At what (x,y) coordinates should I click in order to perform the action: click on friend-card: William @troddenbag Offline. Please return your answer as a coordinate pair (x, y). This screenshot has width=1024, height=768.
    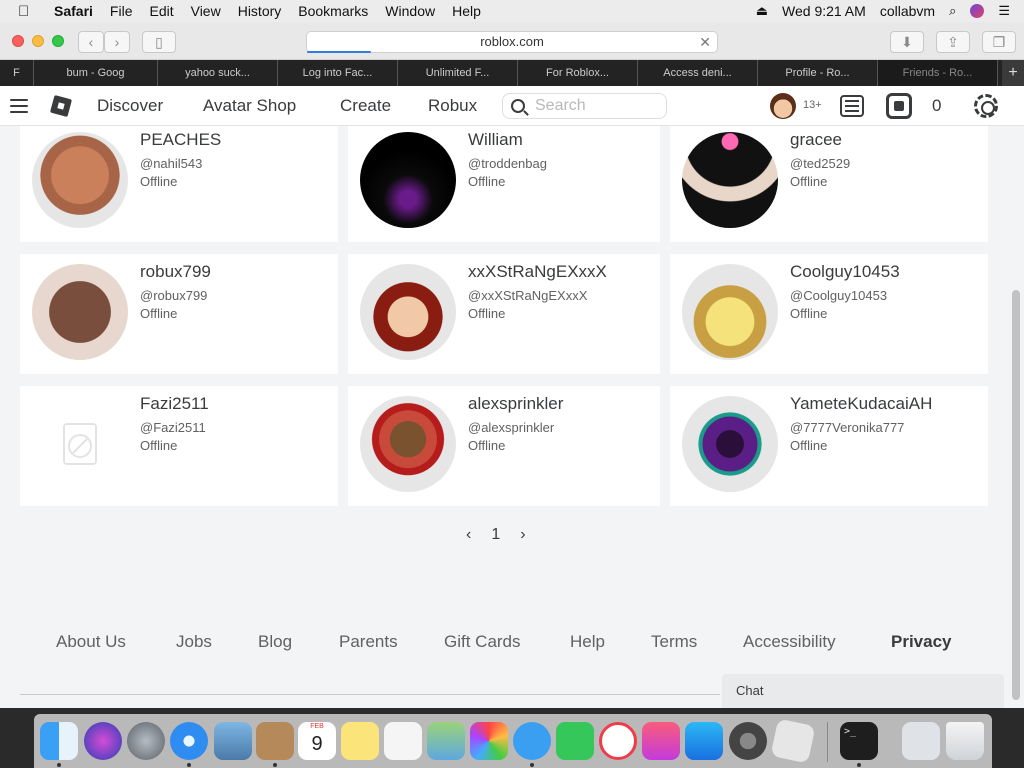
    Looking at the image, I should click on (504, 184).